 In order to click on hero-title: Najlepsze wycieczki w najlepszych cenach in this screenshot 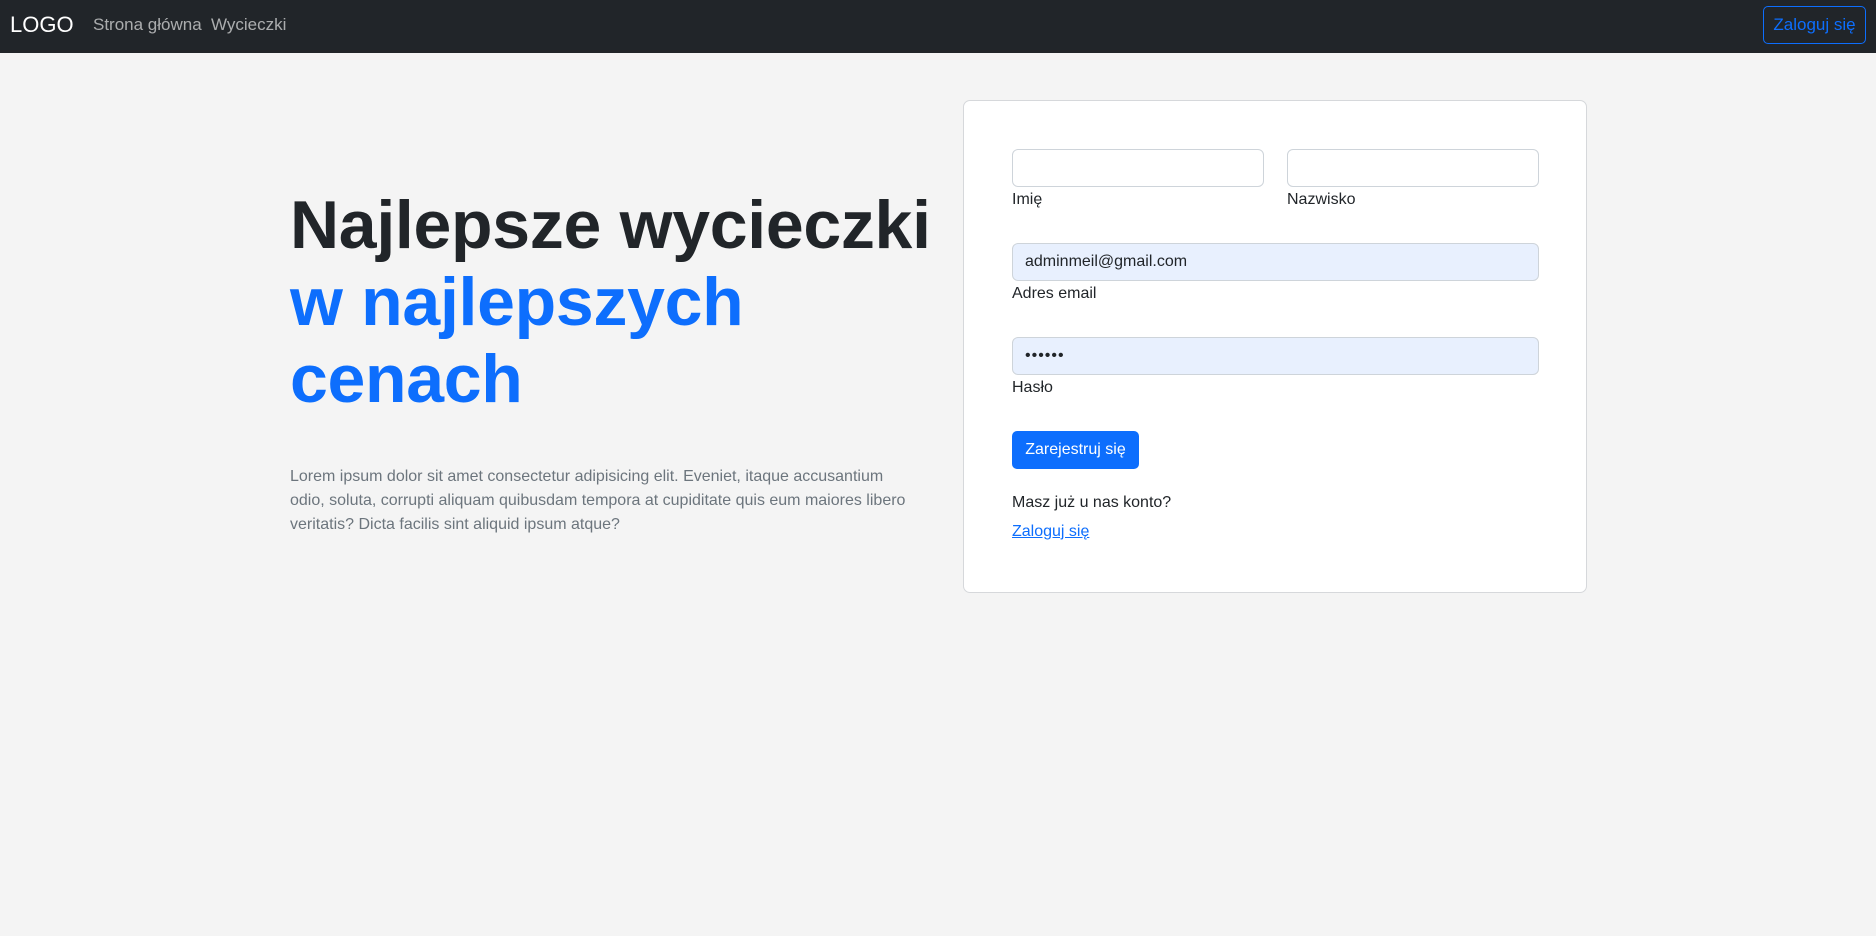, I will do `click(610, 302)`.